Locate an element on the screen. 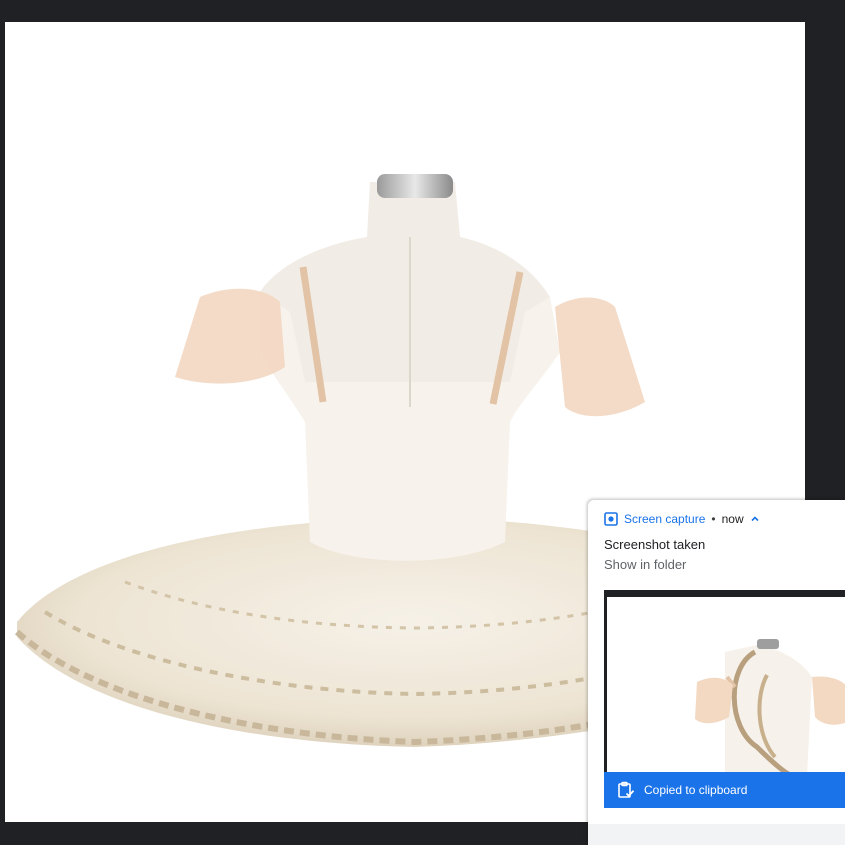 This screenshot has width=845, height=845. show-in-folder-button: Show in folder is located at coordinates (645, 564).